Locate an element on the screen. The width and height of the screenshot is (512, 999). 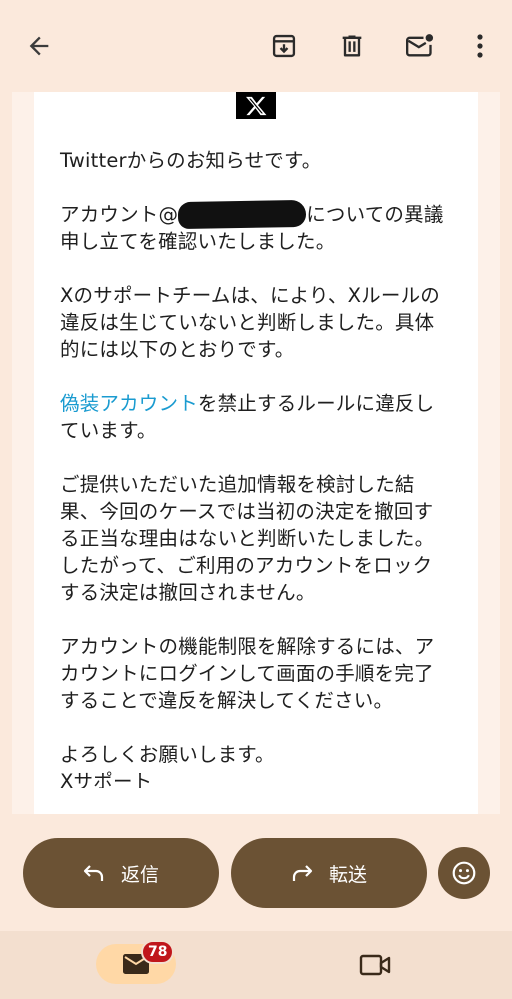
reply-icon is located at coordinates (94, 873).